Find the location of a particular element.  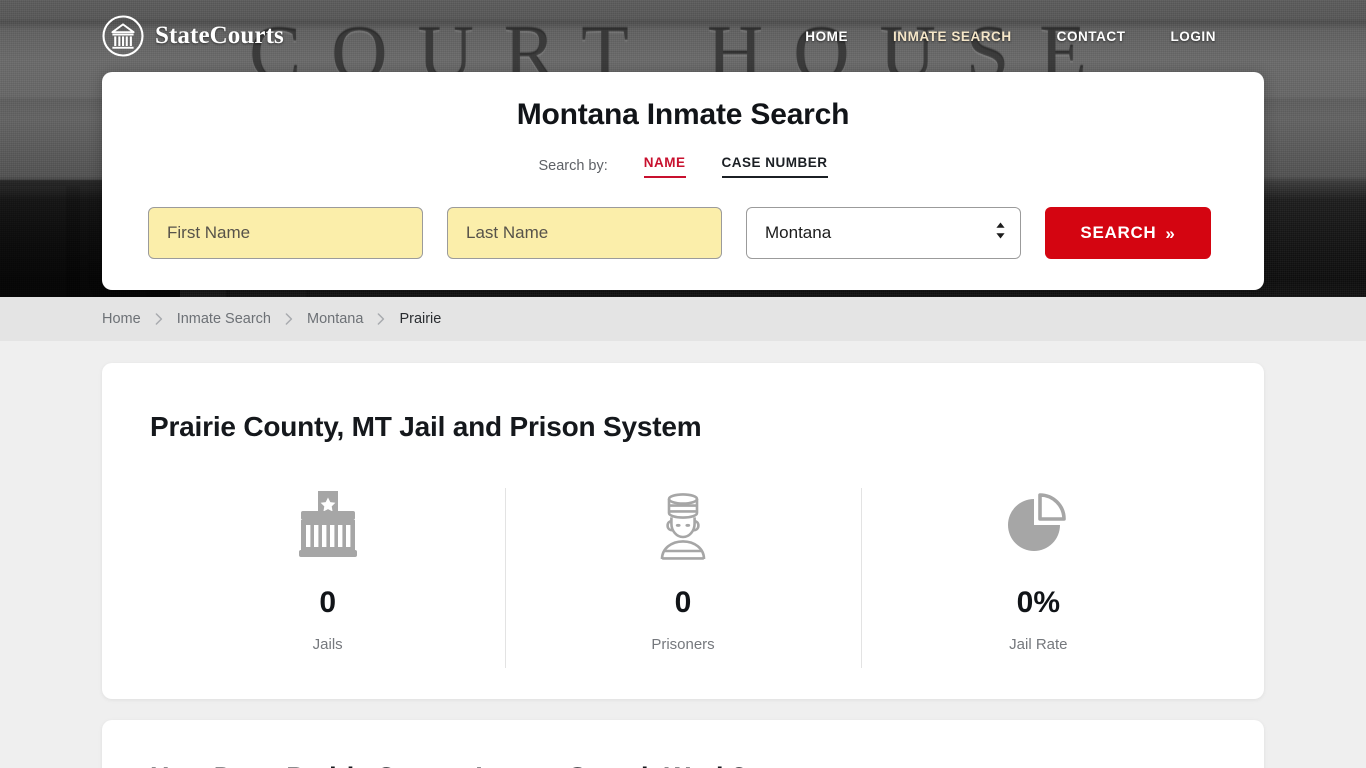

search-form-row: Montana SEARCH » is located at coordinates (683, 233).